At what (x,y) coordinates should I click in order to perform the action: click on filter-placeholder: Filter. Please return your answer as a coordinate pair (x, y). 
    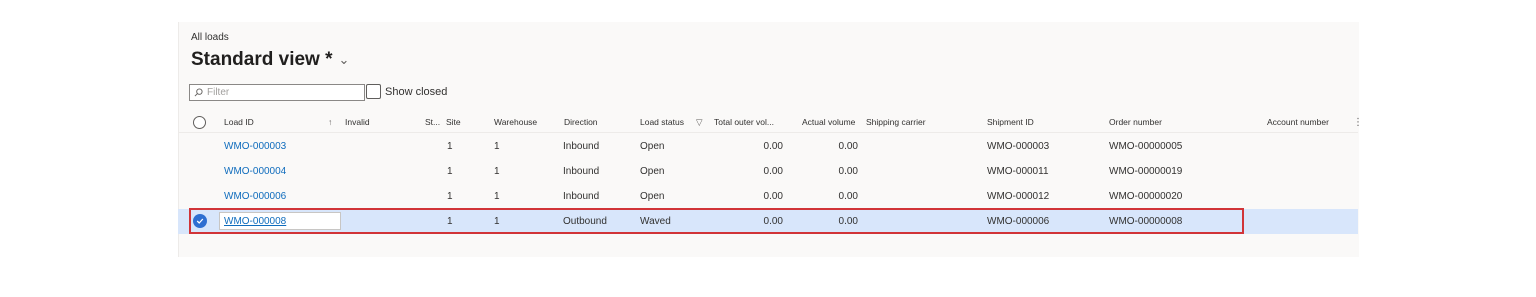
    Looking at the image, I should click on (218, 92).